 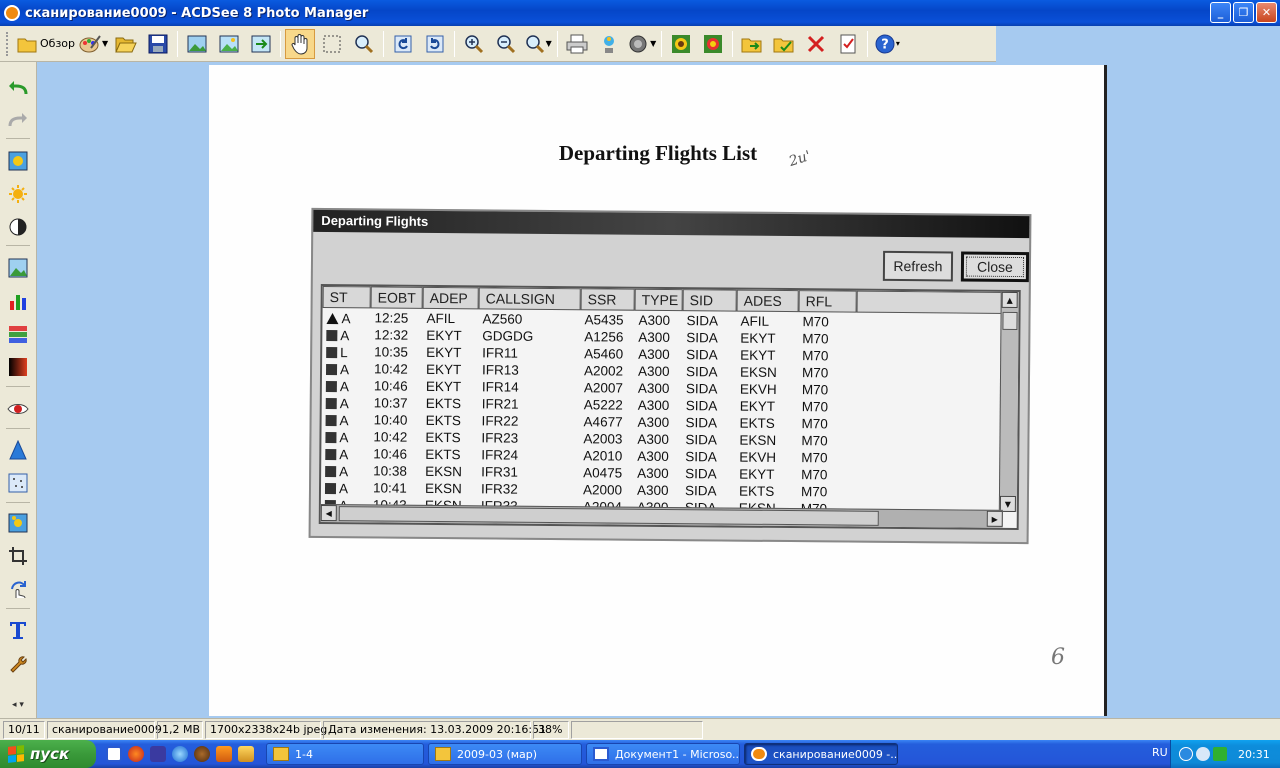 What do you see at coordinates (158, 44) in the screenshot?
I see `save-button` at bounding box center [158, 44].